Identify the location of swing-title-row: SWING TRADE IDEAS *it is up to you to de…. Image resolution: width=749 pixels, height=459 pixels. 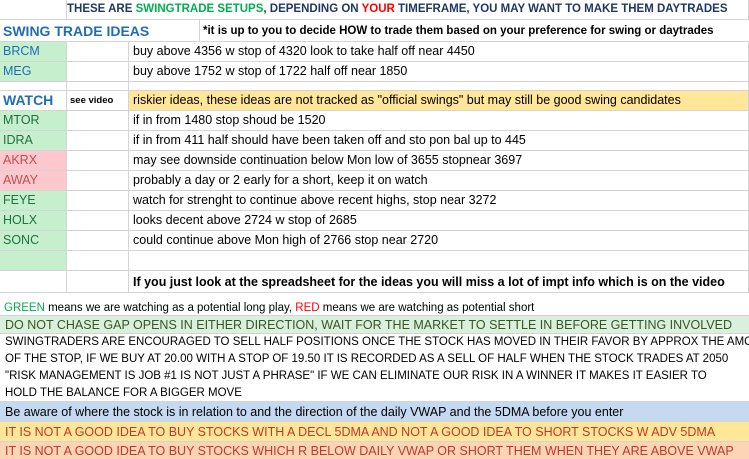
(374, 31).